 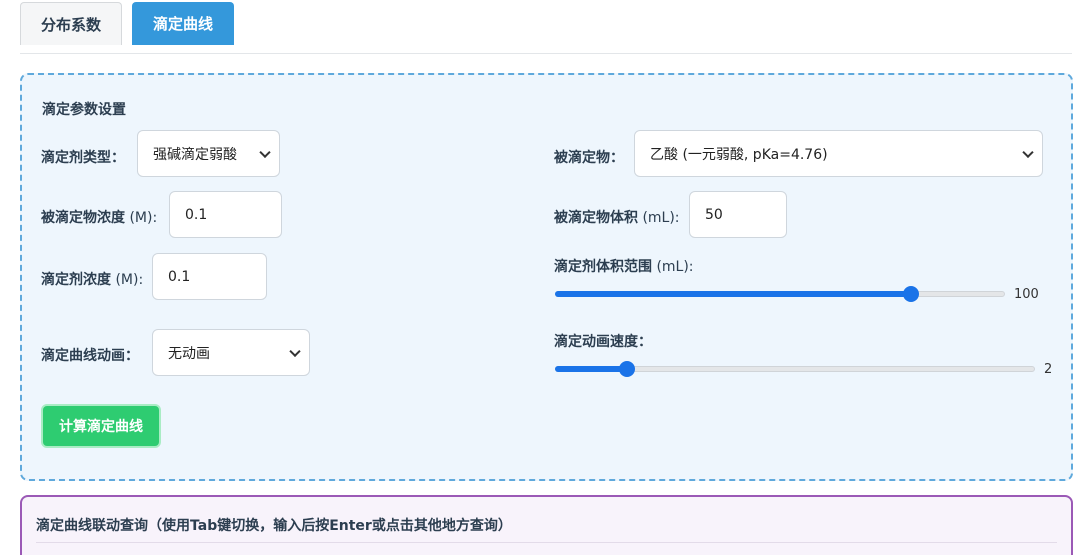 What do you see at coordinates (127, 280) in the screenshot?
I see `titrant-conc-unit: (M):` at bounding box center [127, 280].